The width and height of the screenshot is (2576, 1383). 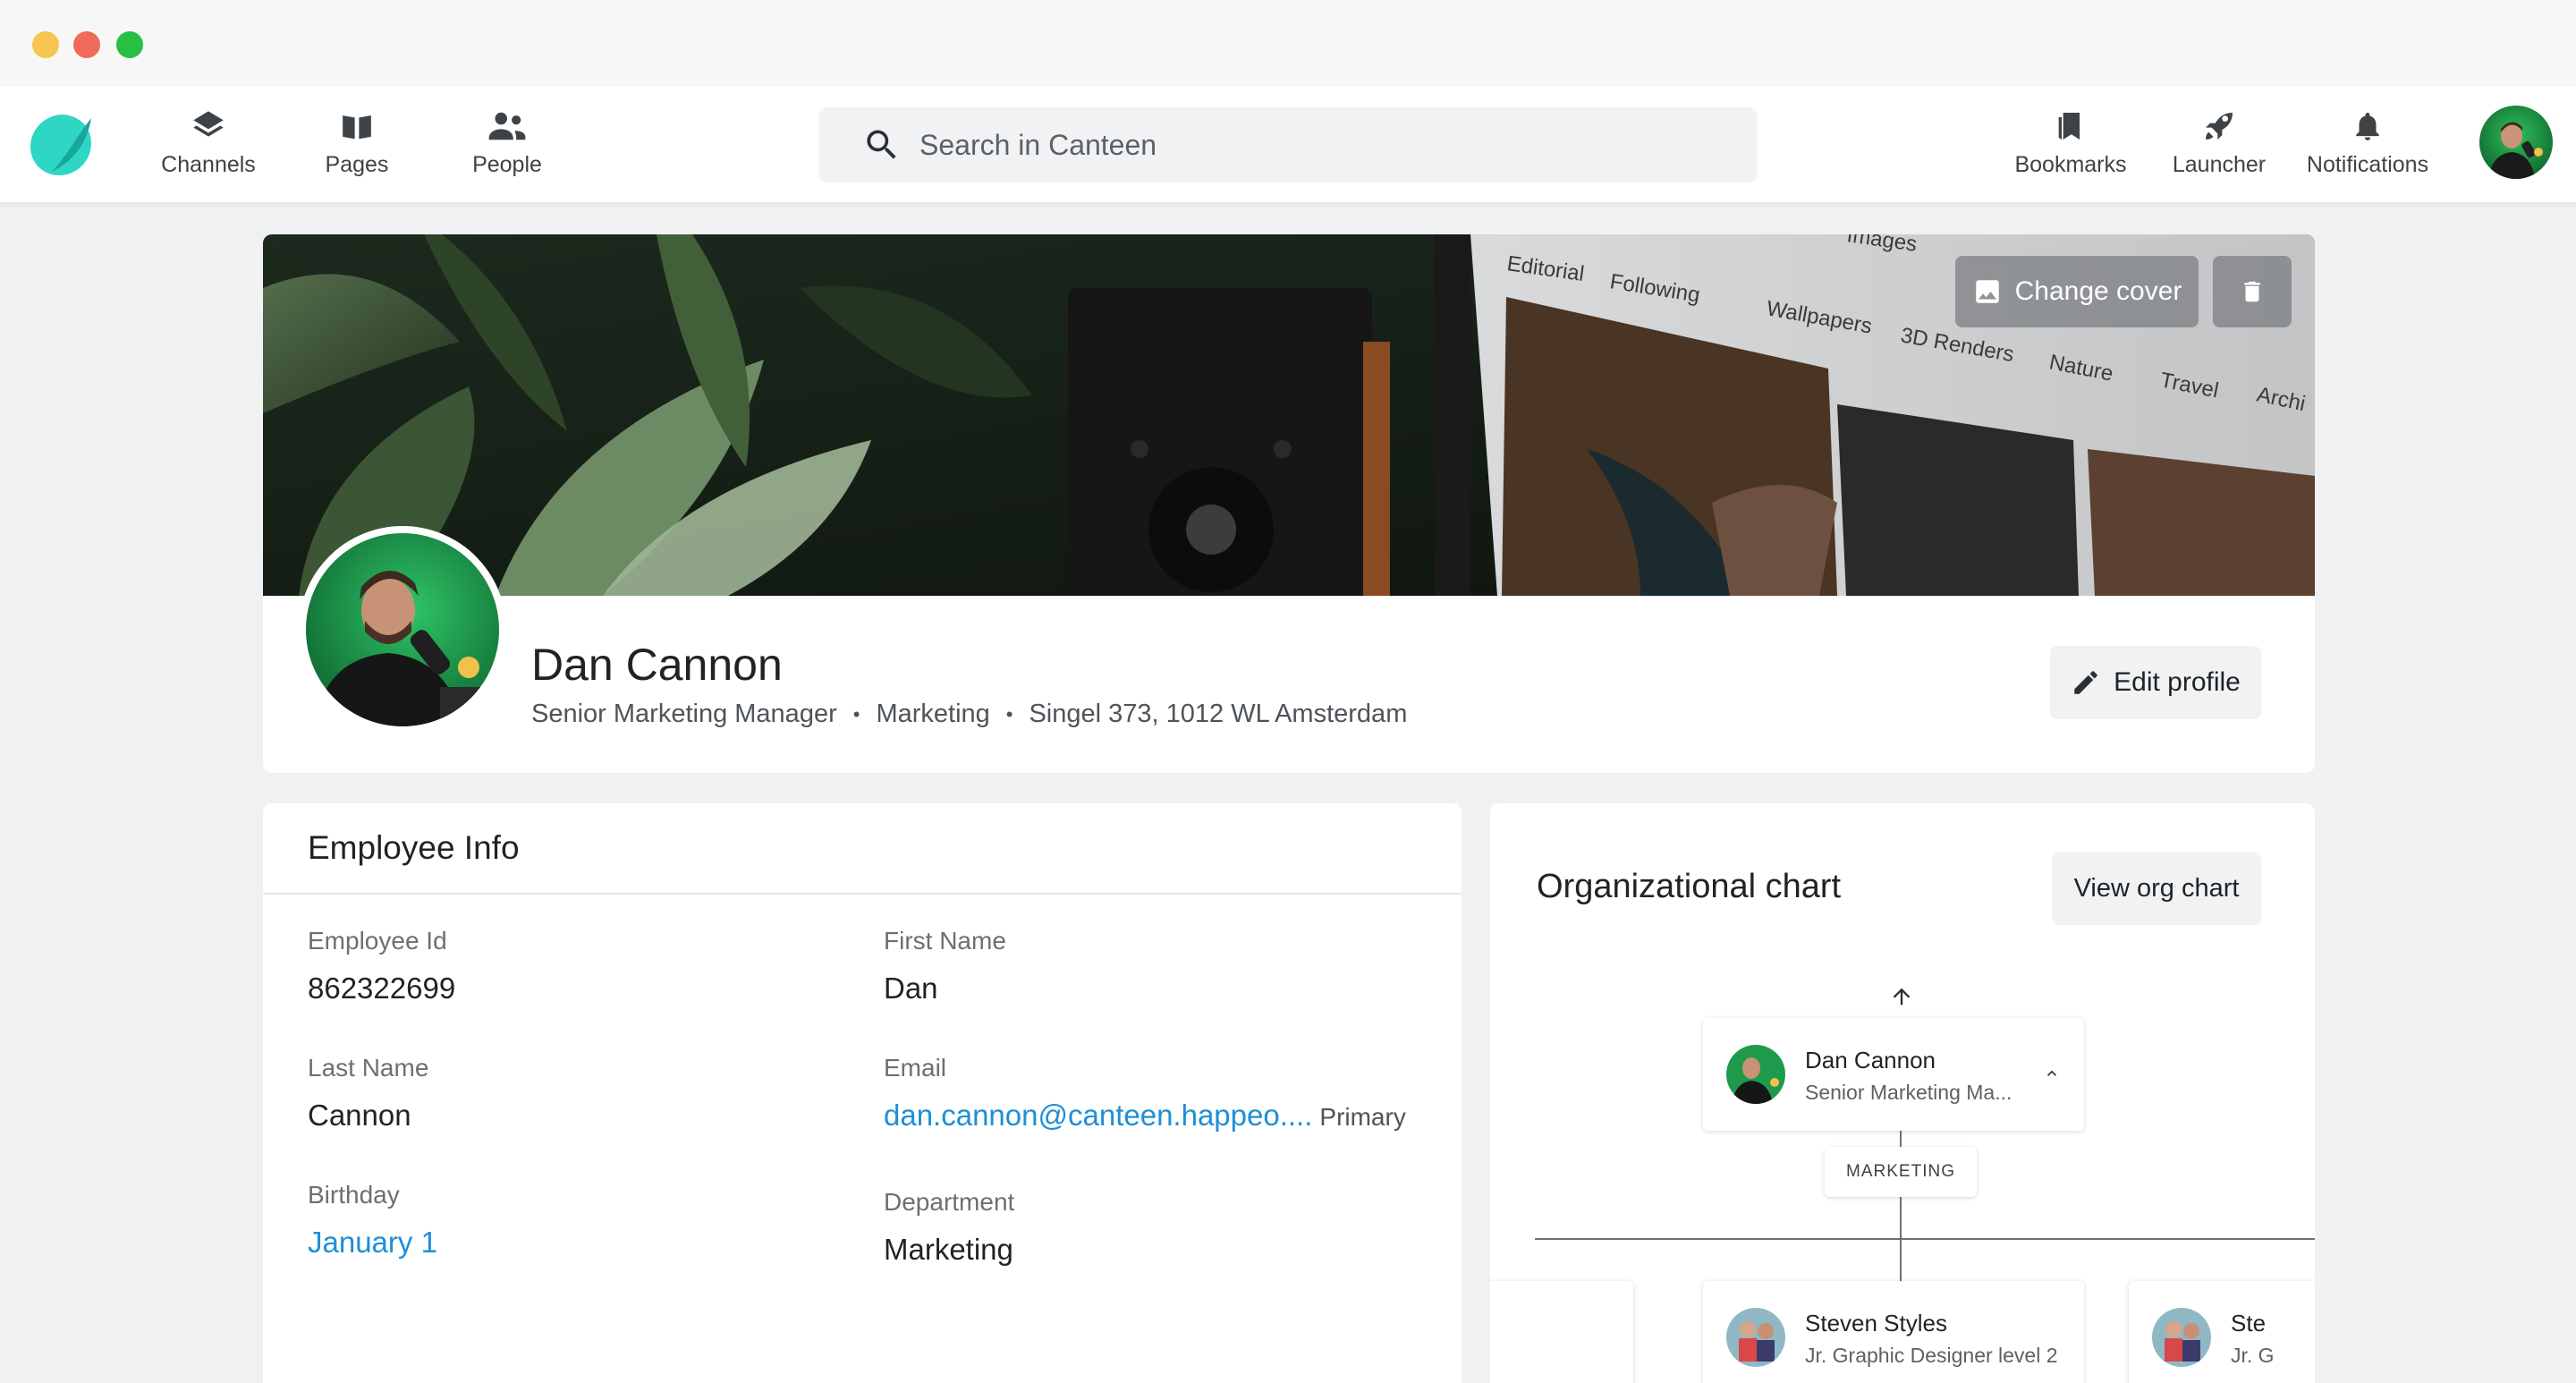 What do you see at coordinates (657, 665) in the screenshot?
I see `profile-name: Dan Cannon` at bounding box center [657, 665].